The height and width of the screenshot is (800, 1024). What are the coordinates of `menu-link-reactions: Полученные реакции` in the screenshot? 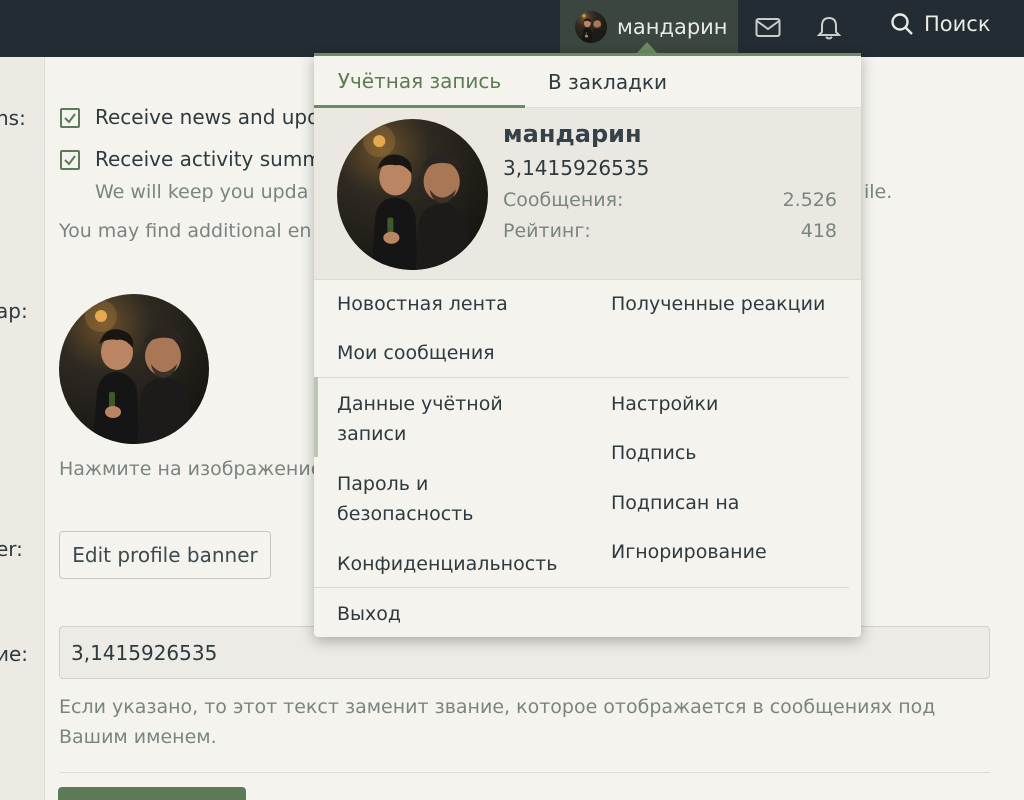 It's located at (718, 304).